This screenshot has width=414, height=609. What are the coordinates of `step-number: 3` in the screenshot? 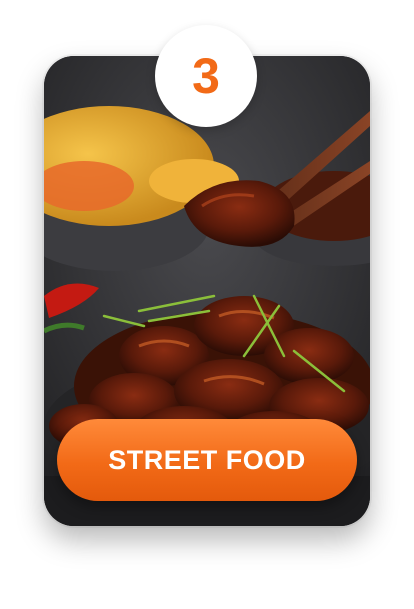 It's located at (206, 76).